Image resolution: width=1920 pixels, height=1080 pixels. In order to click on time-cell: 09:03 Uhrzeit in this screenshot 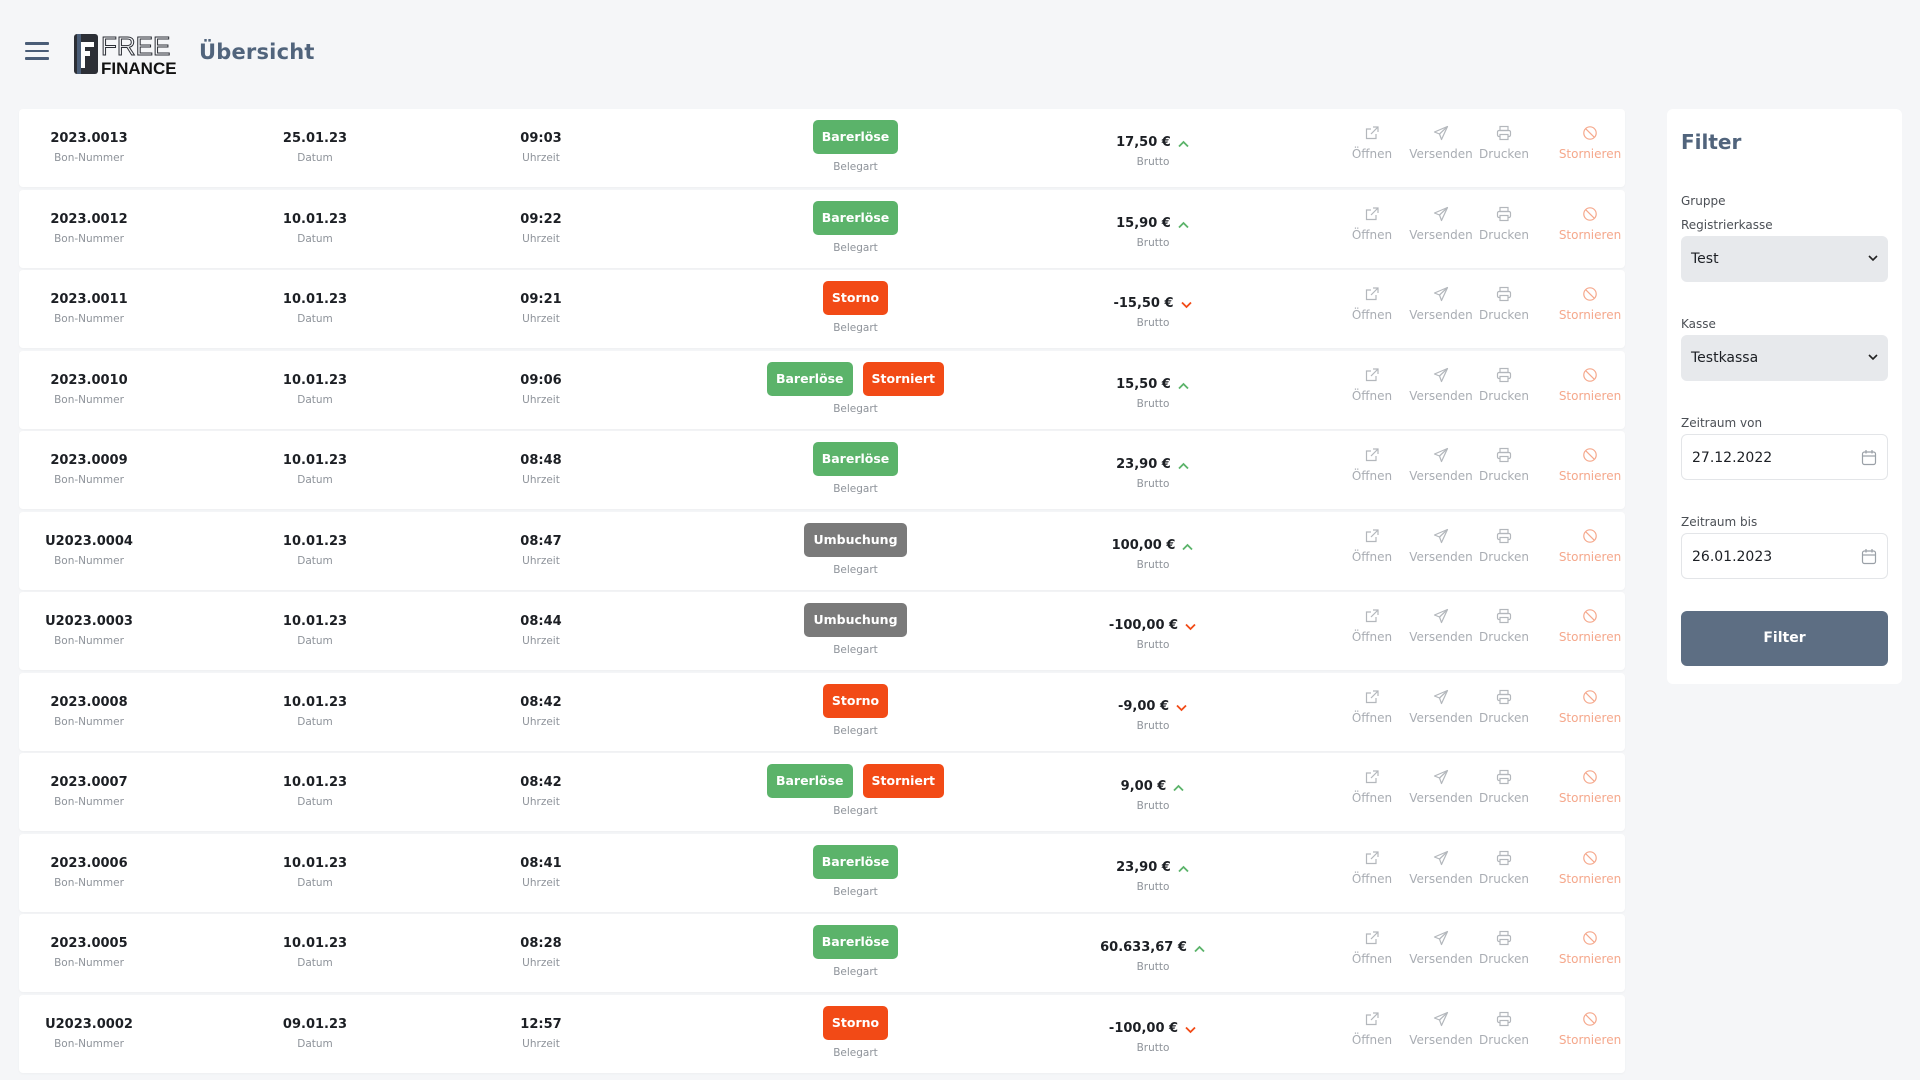, I will do `click(541, 148)`.